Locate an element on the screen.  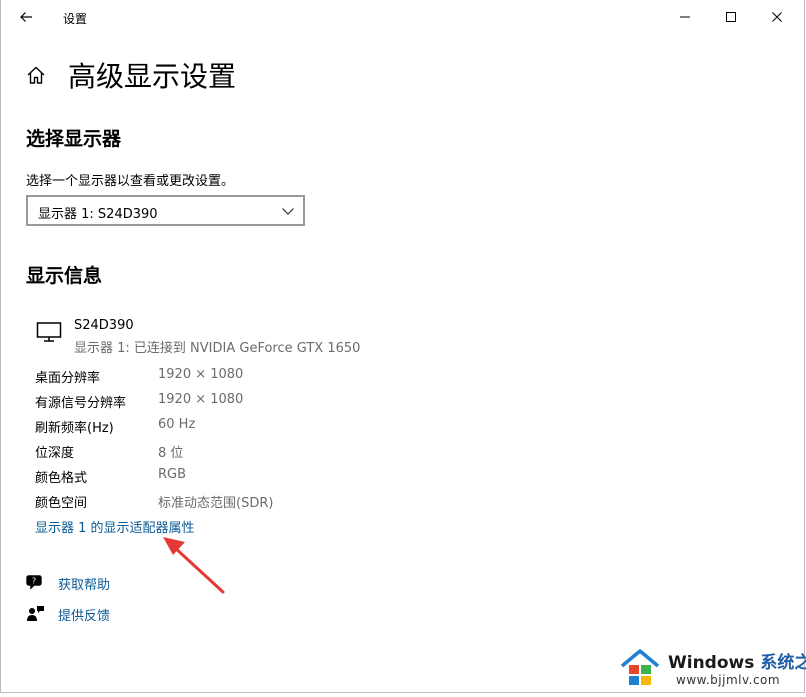
info-label: 有源信号分辨率 is located at coordinates (81, 403).